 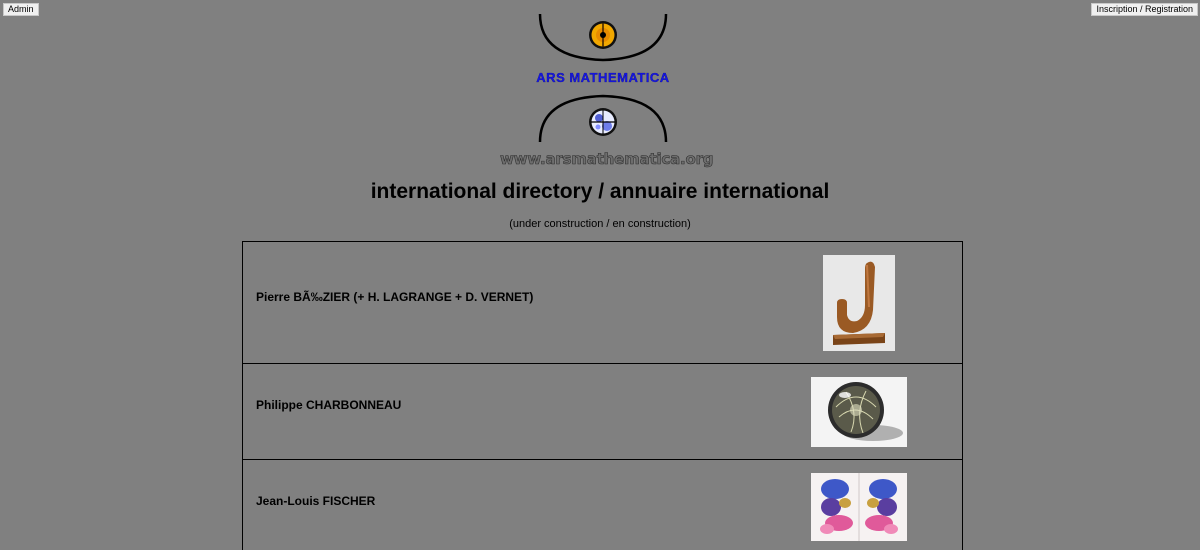 I want to click on glass-sphere-thumbnail, so click(x=859, y=412).